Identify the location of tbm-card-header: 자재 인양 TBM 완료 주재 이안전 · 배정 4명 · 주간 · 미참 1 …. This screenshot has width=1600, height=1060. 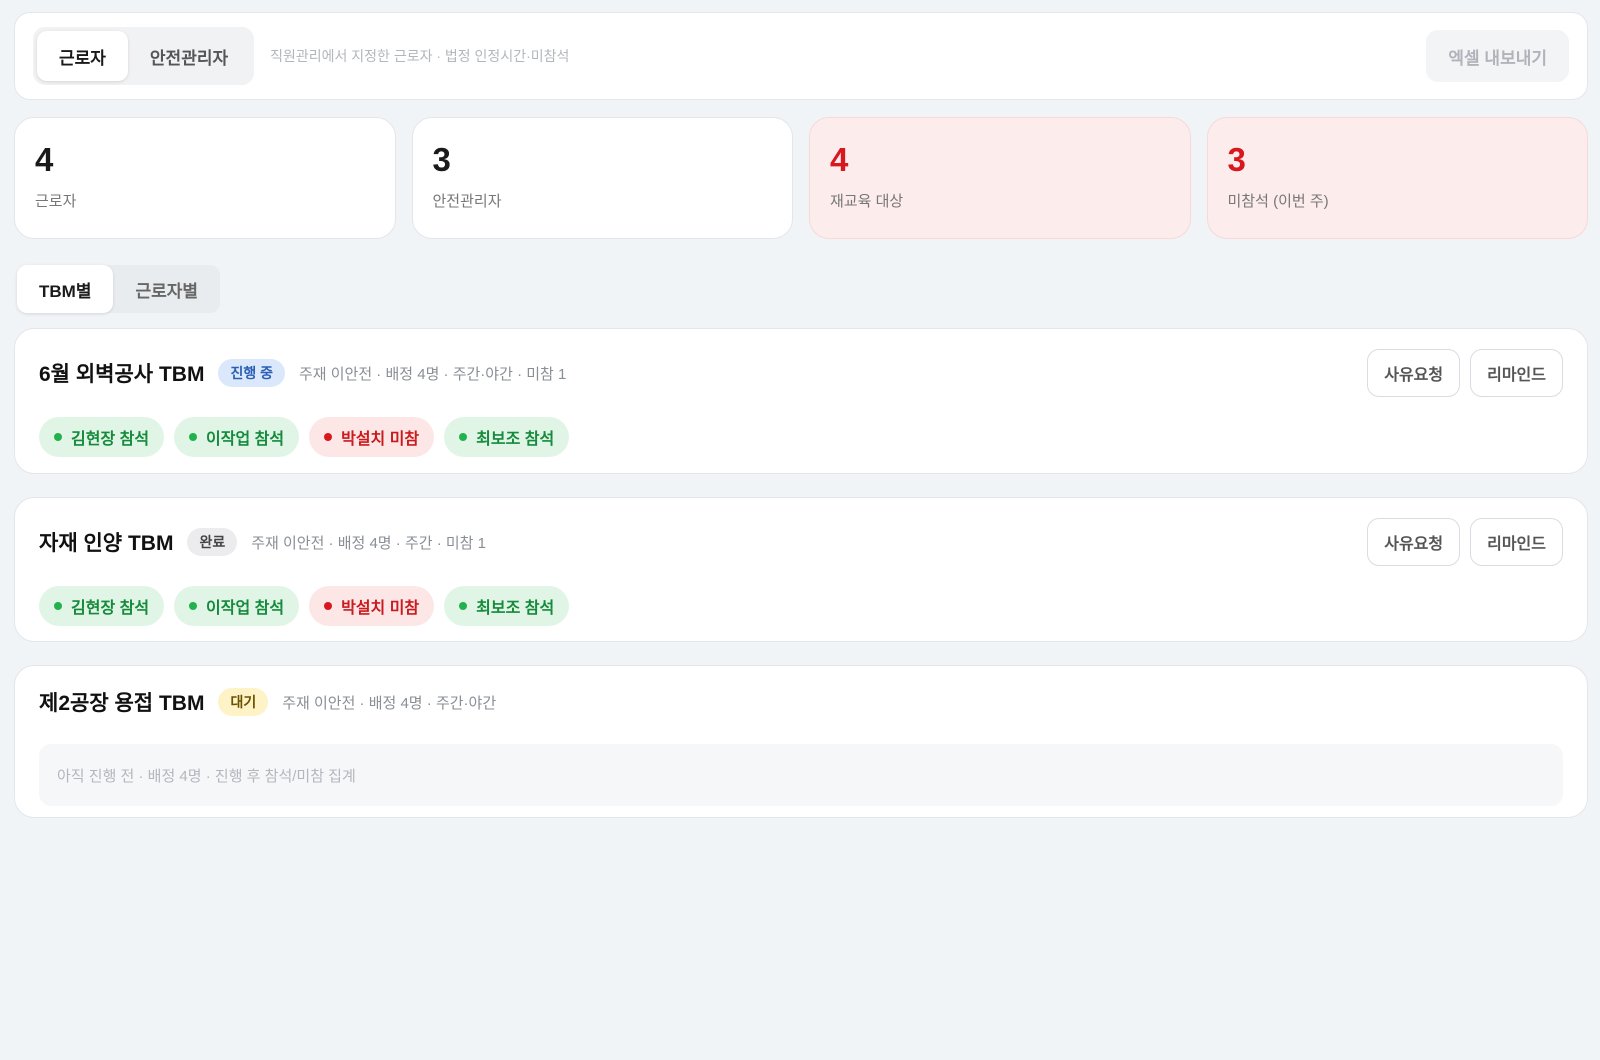
(801, 542).